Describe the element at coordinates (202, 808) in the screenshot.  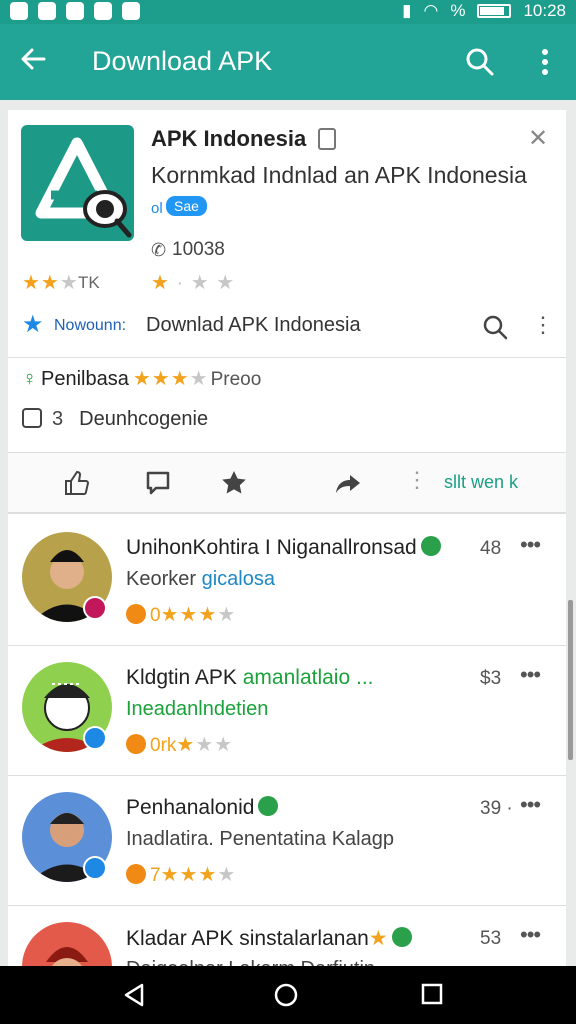
I see `item-title: Penhanalonid` at that location.